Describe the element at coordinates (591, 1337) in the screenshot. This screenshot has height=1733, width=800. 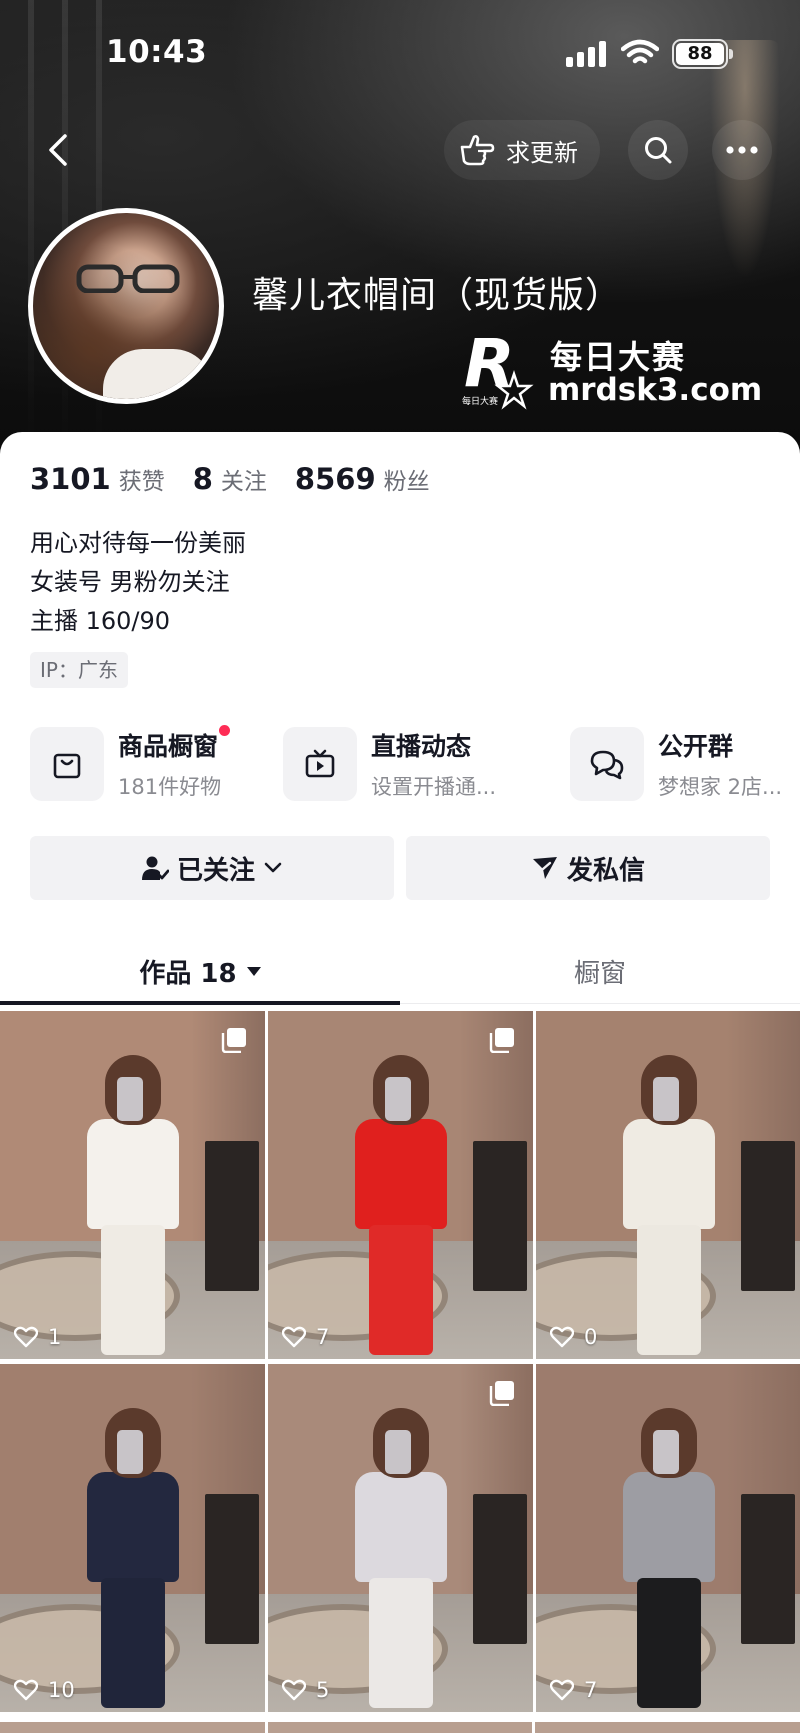
I see `like-count-value: 0` at that location.